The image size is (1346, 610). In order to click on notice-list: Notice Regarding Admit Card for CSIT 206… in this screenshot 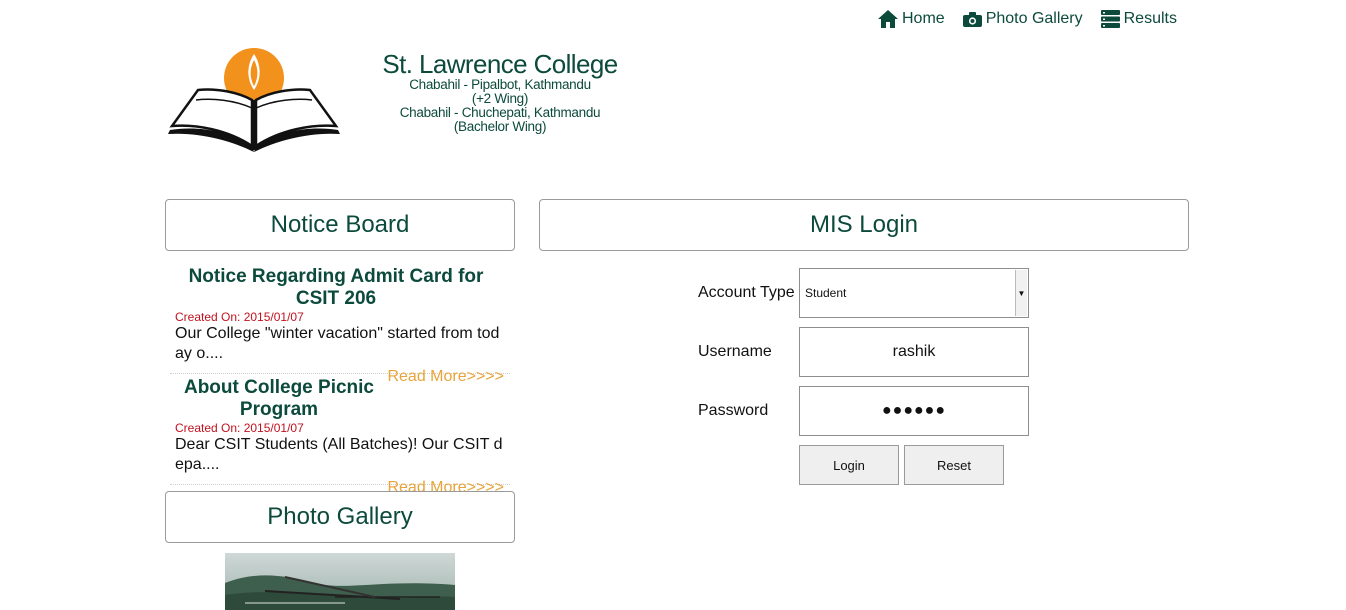, I will do `click(340, 379)`.